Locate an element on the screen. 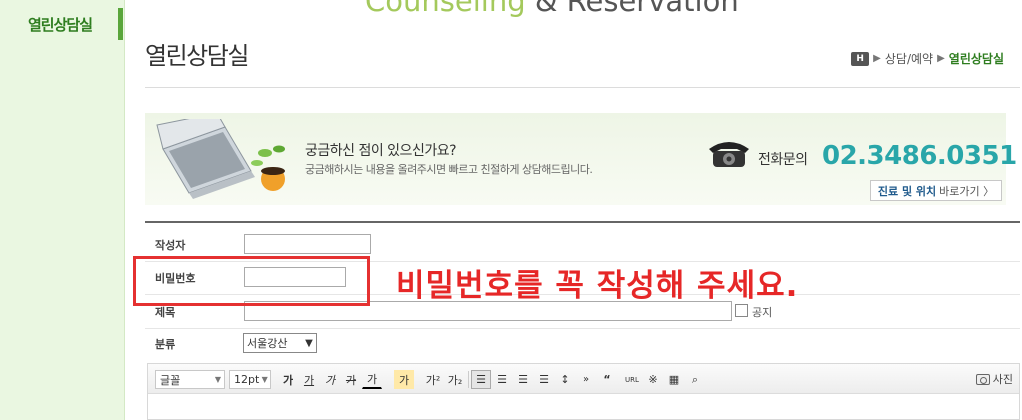  sidebar: 열린상담실 is located at coordinates (62, 210).